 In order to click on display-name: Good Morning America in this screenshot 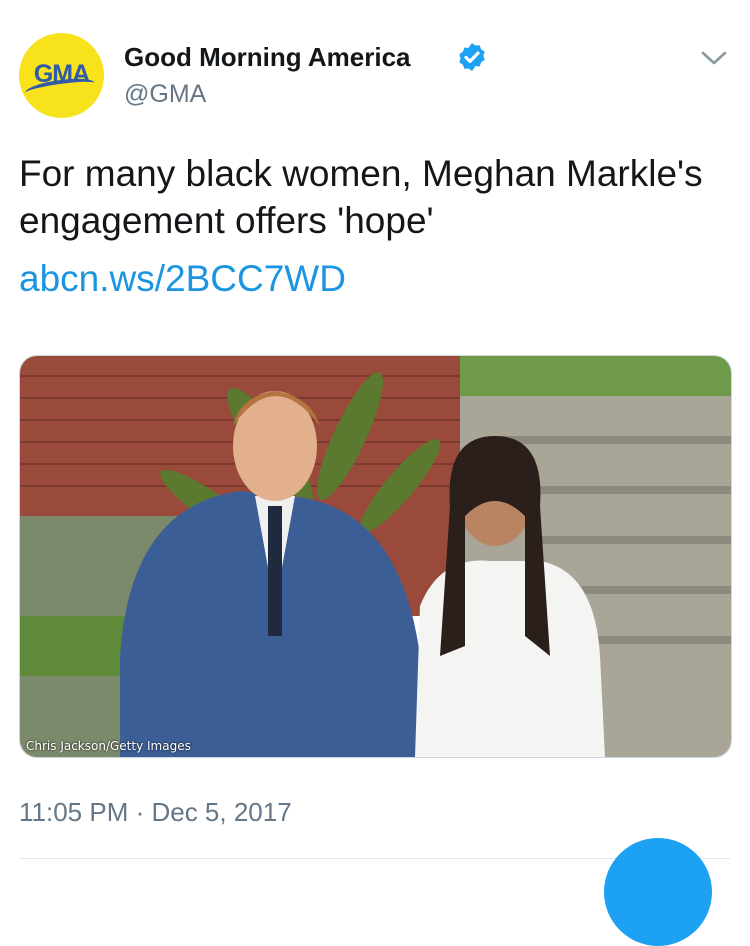, I will do `click(267, 57)`.